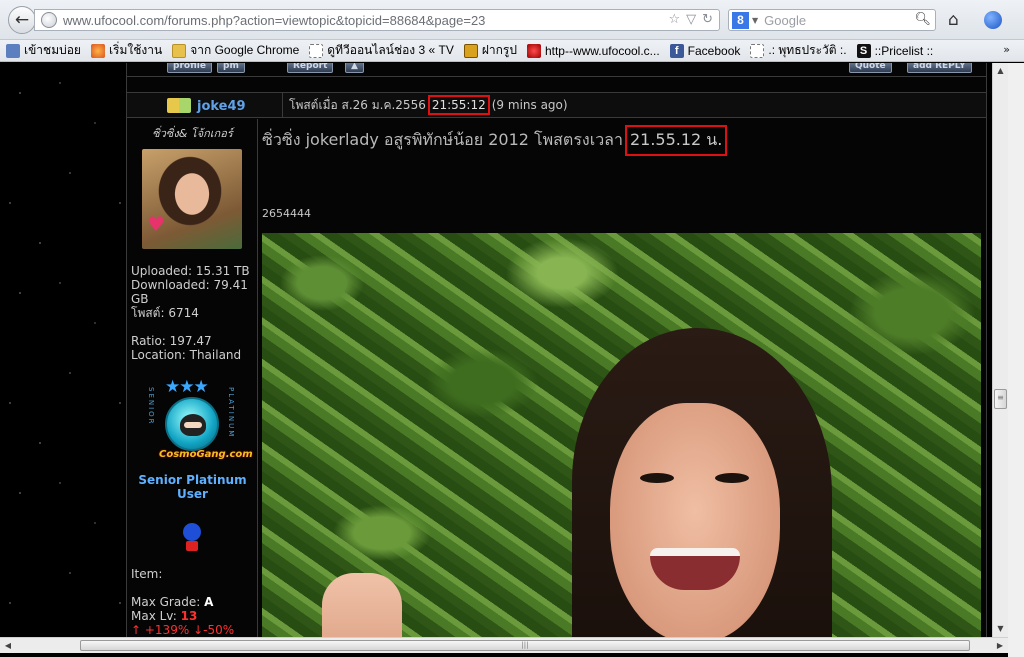 The height and width of the screenshot is (657, 1024). What do you see at coordinates (470, 50) in the screenshot?
I see `tz-icon` at bounding box center [470, 50].